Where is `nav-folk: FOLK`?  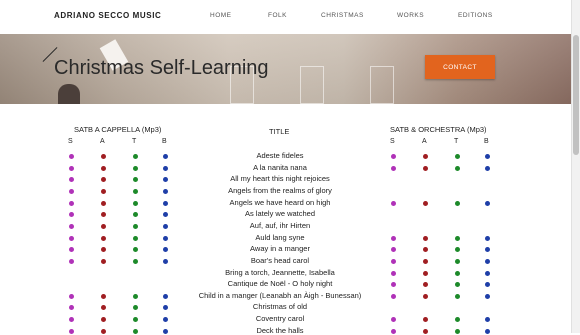 nav-folk: FOLK is located at coordinates (277, 15).